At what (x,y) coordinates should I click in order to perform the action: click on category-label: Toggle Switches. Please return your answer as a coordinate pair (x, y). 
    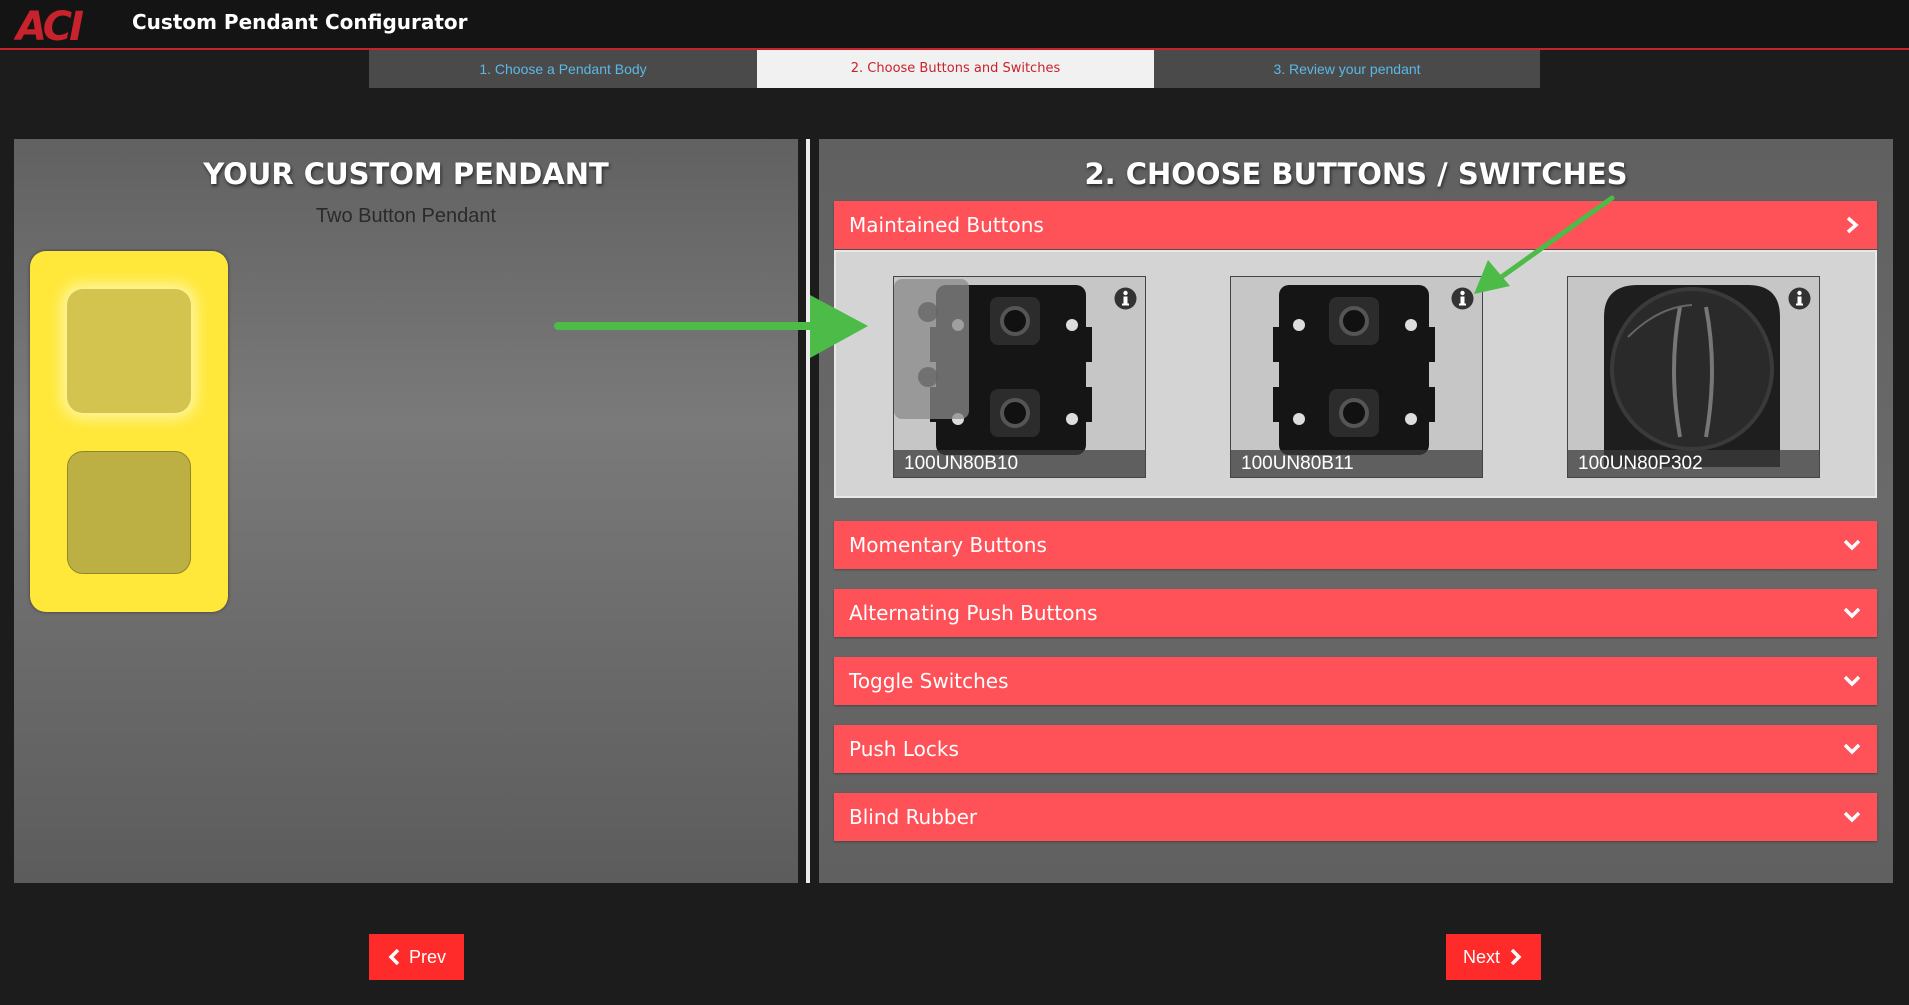
    Looking at the image, I should click on (929, 681).